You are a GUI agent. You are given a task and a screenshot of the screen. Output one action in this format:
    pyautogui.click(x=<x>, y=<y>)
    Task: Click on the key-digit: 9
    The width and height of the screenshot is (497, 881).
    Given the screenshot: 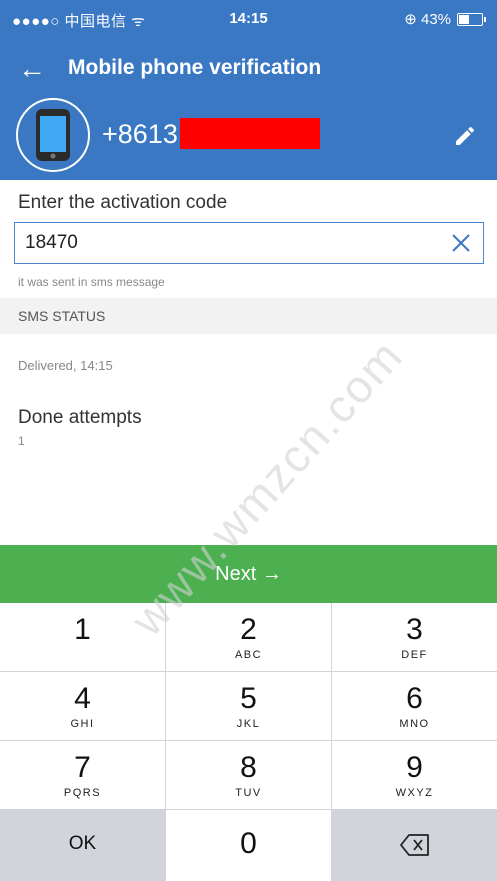 What is the action you would take?
    pyautogui.click(x=414, y=767)
    